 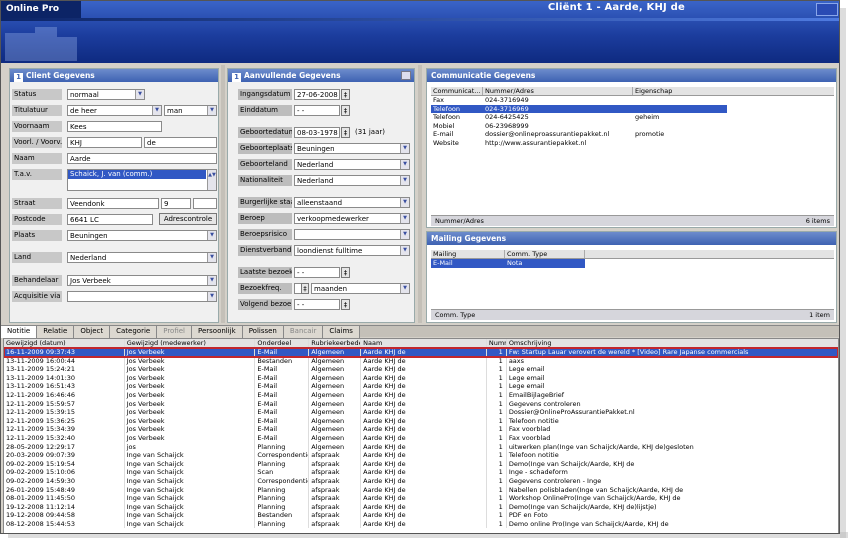 I want to click on land-select: Nederland ▼, so click(x=142, y=257).